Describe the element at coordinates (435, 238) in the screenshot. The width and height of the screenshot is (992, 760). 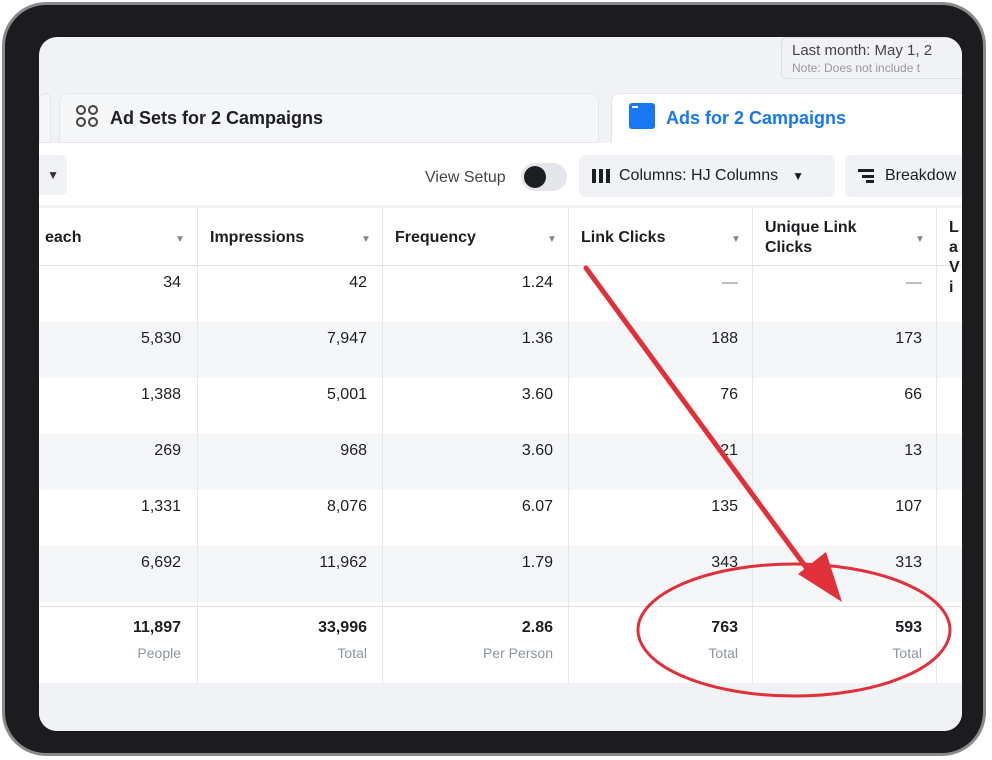
I see `column-header-frequency: Frequency` at that location.